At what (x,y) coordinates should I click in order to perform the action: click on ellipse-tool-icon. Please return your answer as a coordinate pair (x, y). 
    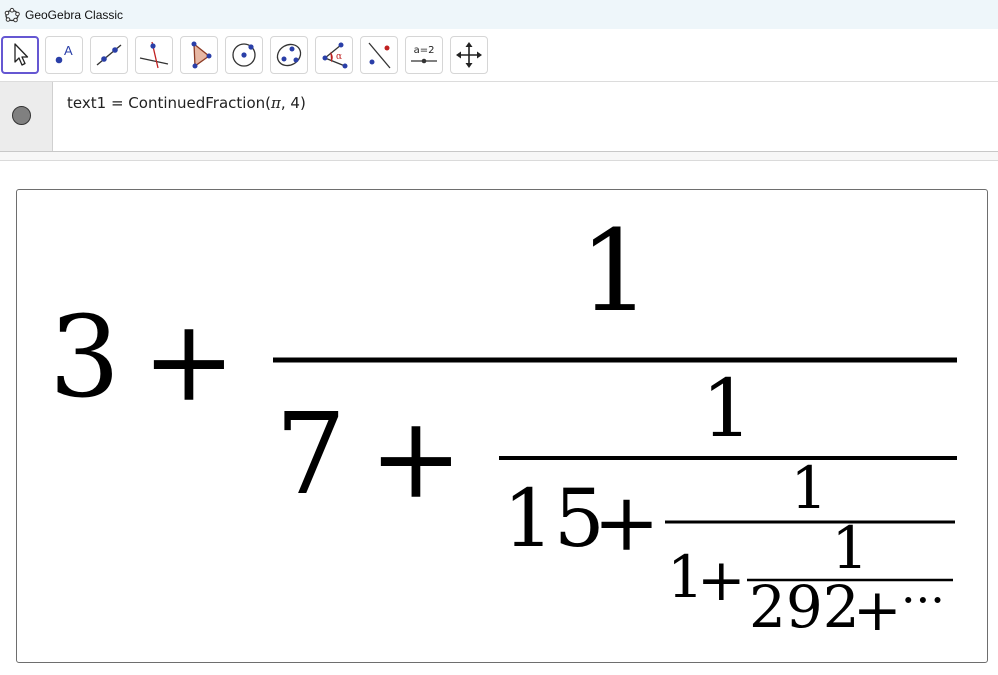
    Looking at the image, I should click on (289, 55).